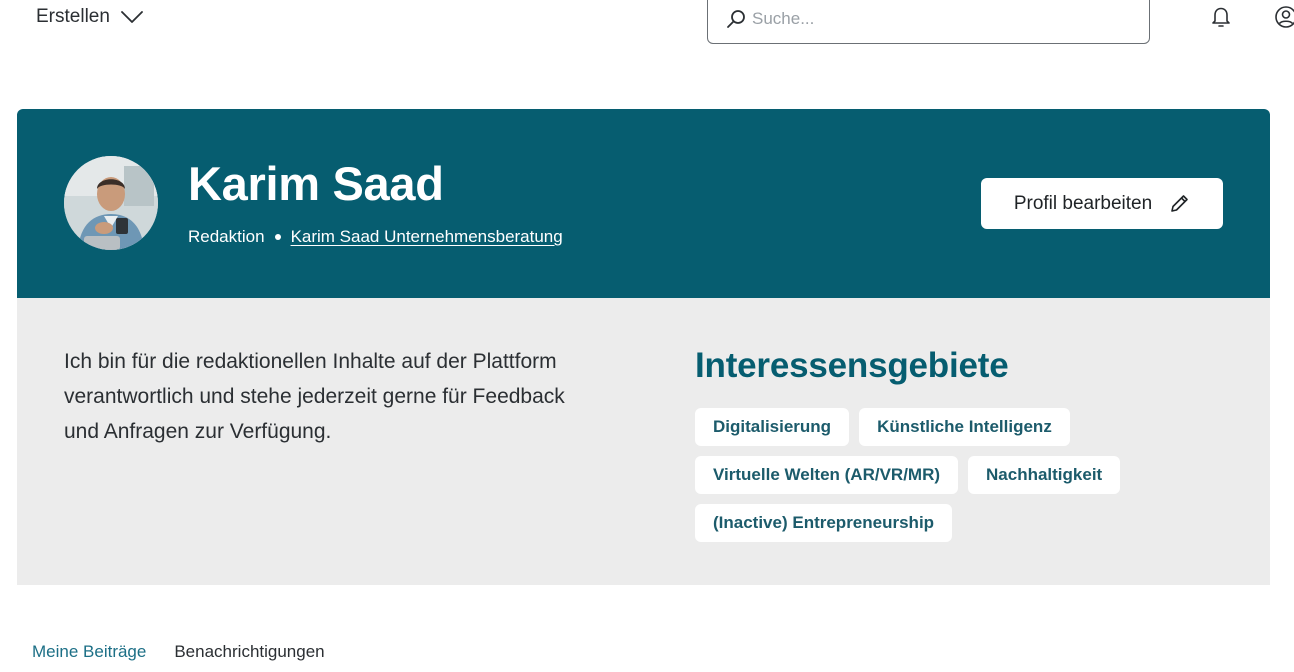 The image size is (1294, 672). I want to click on bell-icon, so click(1221, 17).